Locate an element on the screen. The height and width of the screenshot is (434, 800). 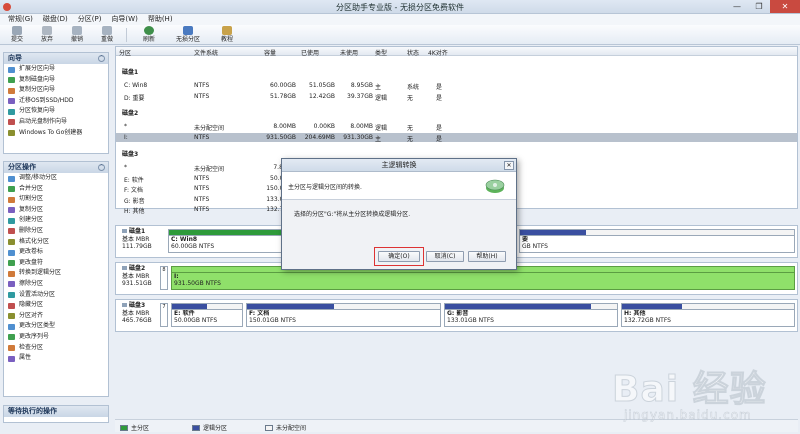
col-4k-align: 4K对齐 is located at coordinates (438, 52).